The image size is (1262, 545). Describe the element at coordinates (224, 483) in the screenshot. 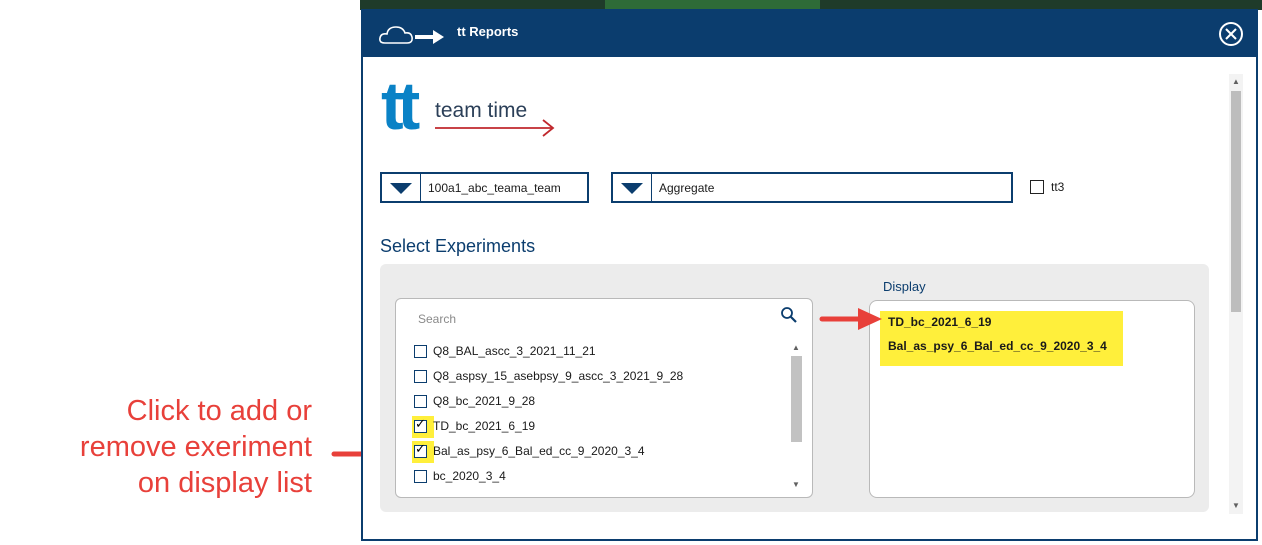

I see `annotation-line: on display list` at that location.